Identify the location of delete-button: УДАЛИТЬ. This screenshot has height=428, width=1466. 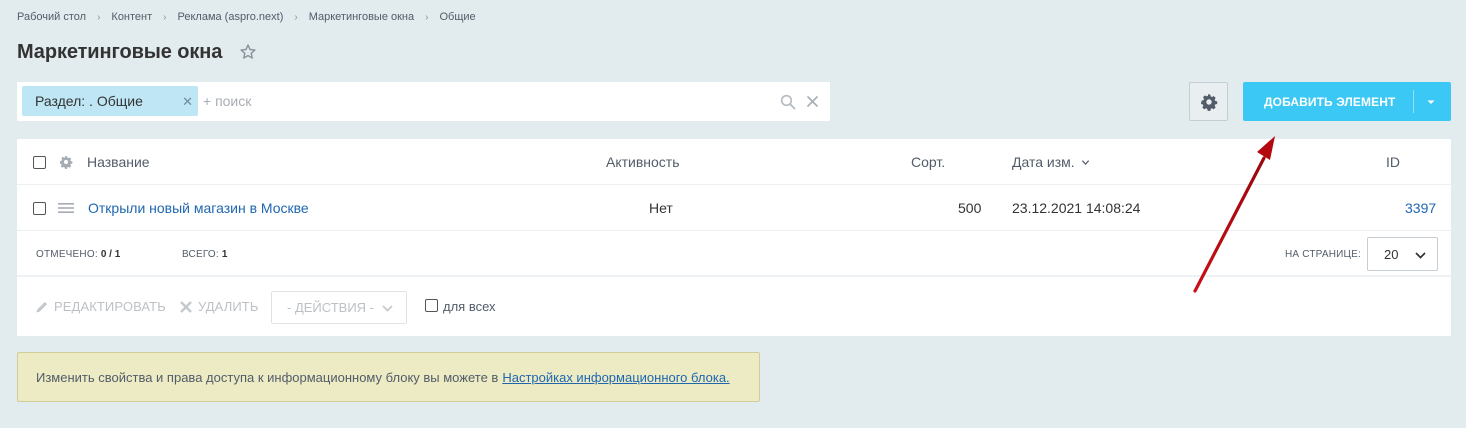
(218, 306).